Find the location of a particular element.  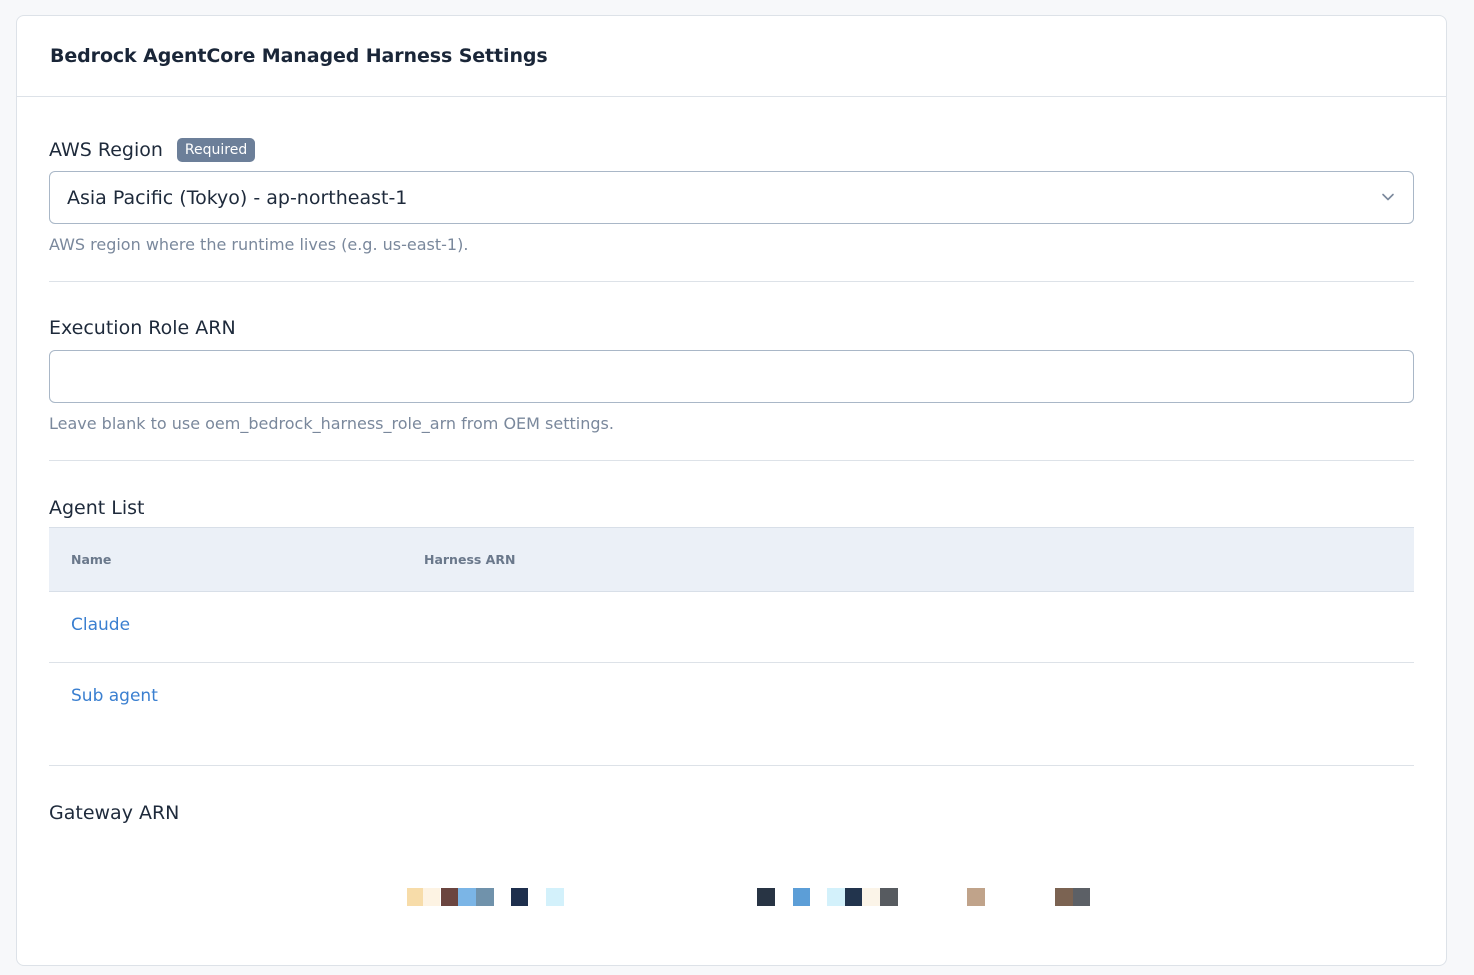

column-header-name: Name is located at coordinates (91, 559).